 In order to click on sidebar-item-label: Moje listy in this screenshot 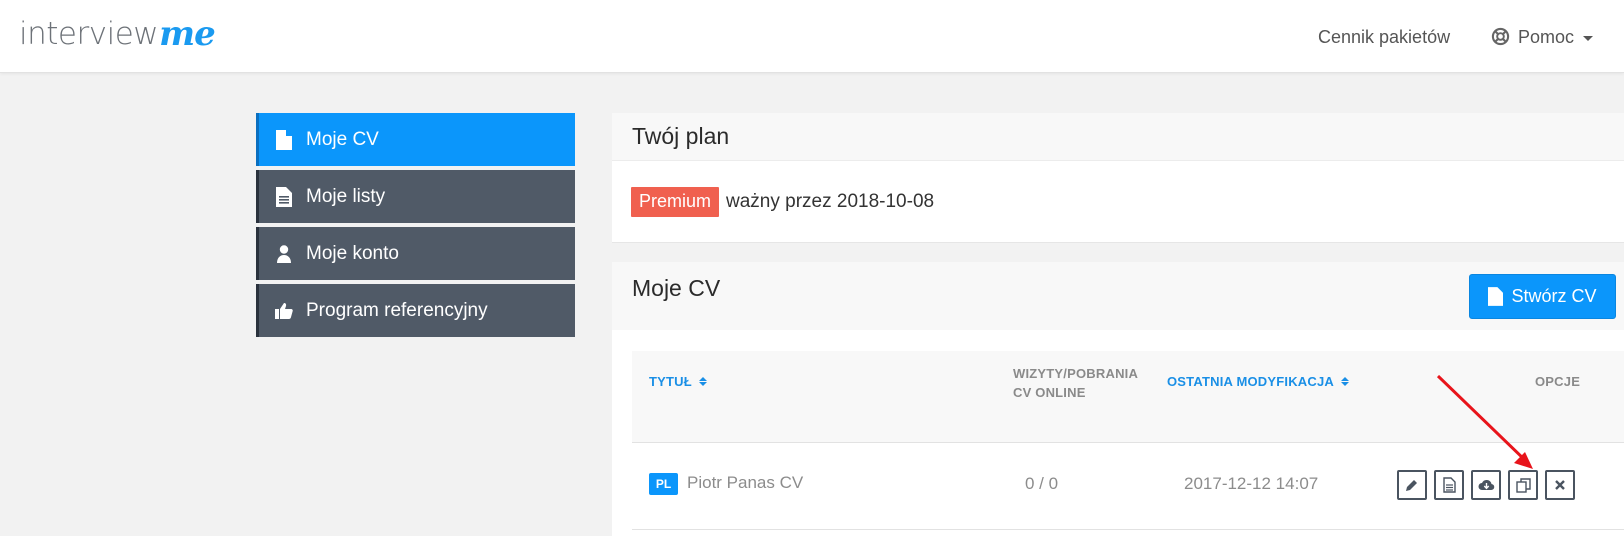, I will do `click(346, 196)`.